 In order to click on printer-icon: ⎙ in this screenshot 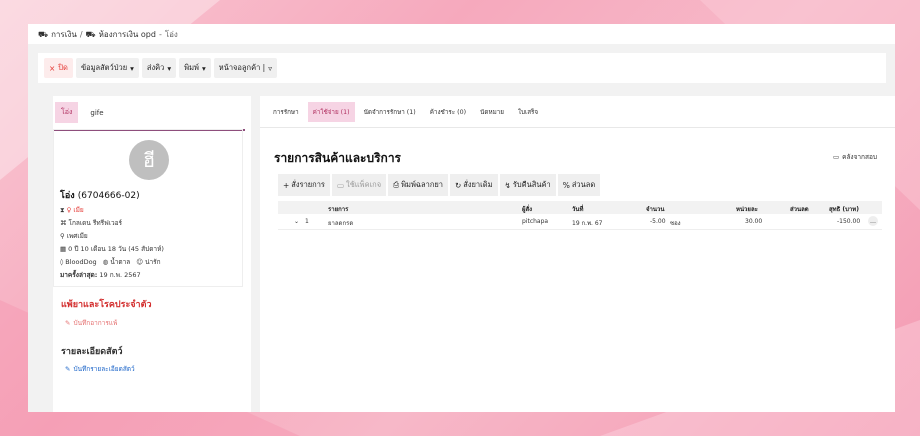, I will do `click(396, 184)`.